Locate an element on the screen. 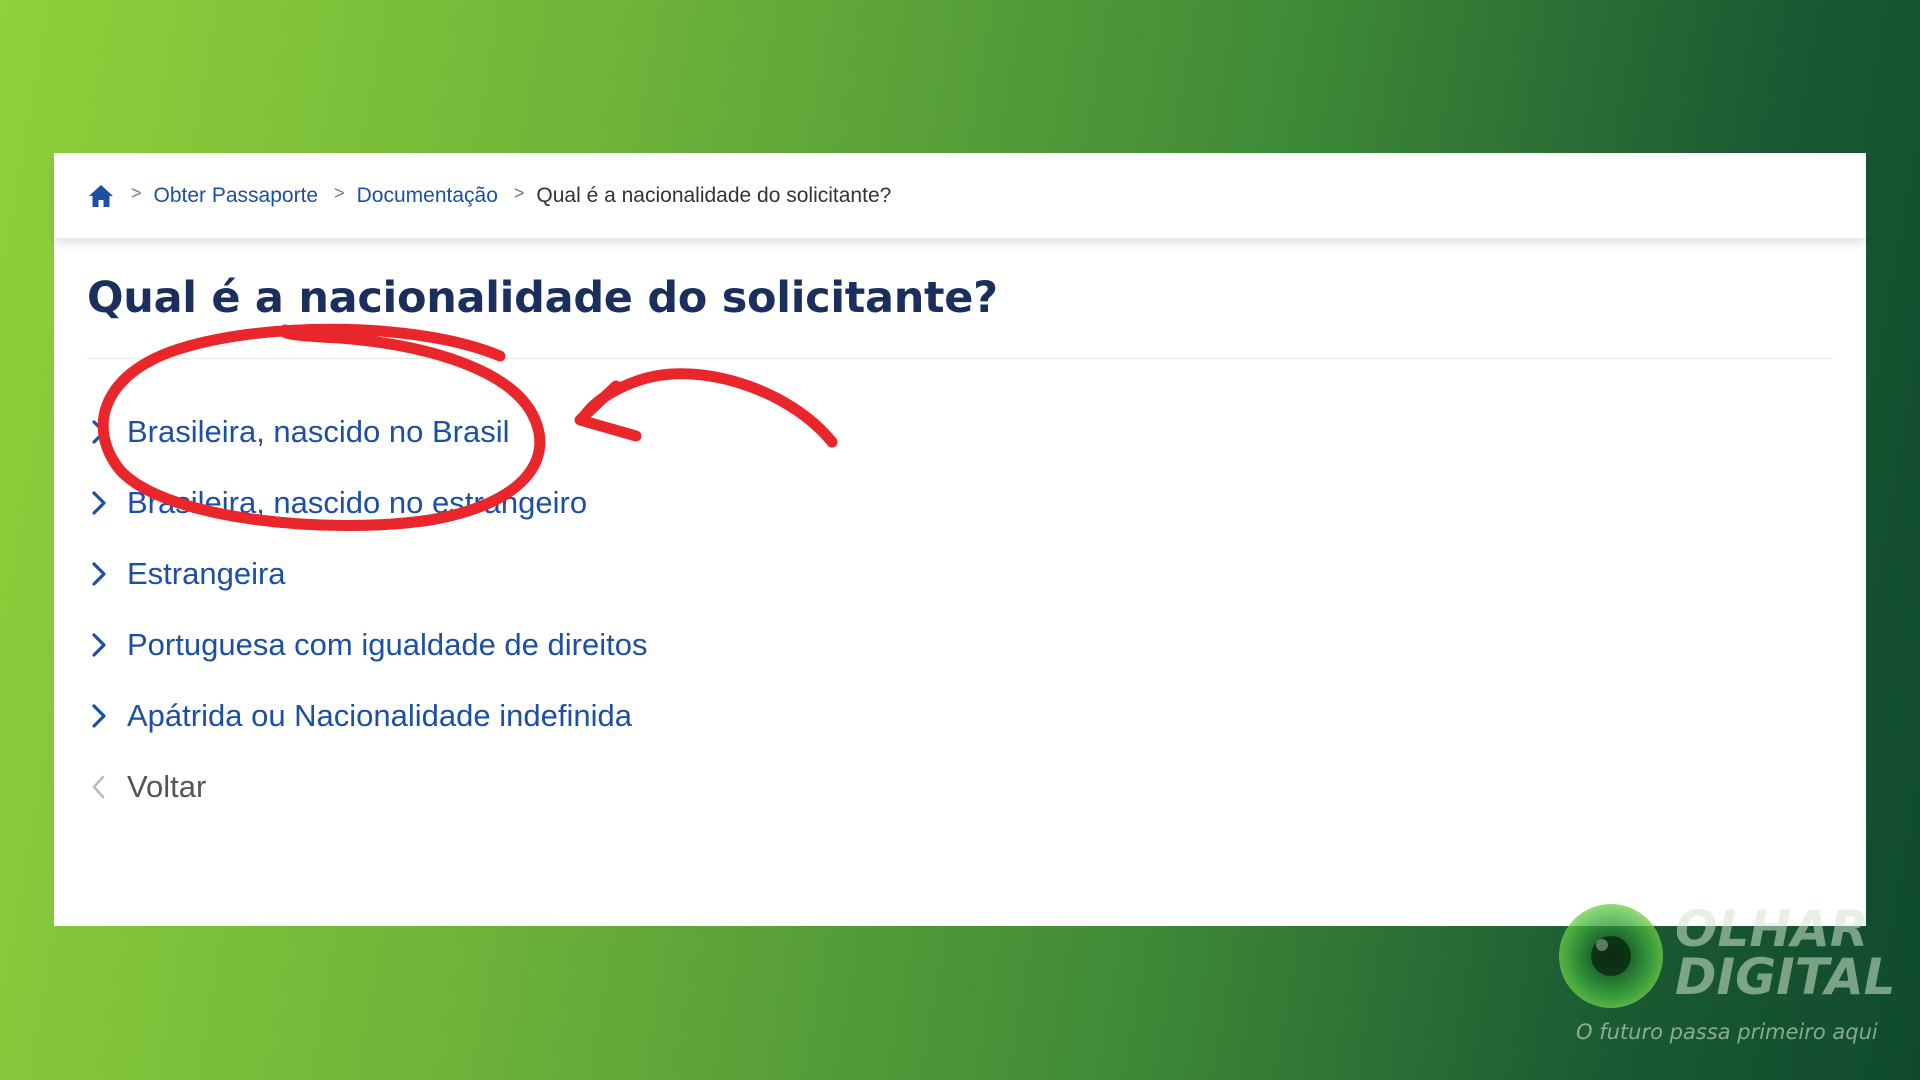 This screenshot has width=1920, height=1080. eye-logo-icon is located at coordinates (1611, 956).